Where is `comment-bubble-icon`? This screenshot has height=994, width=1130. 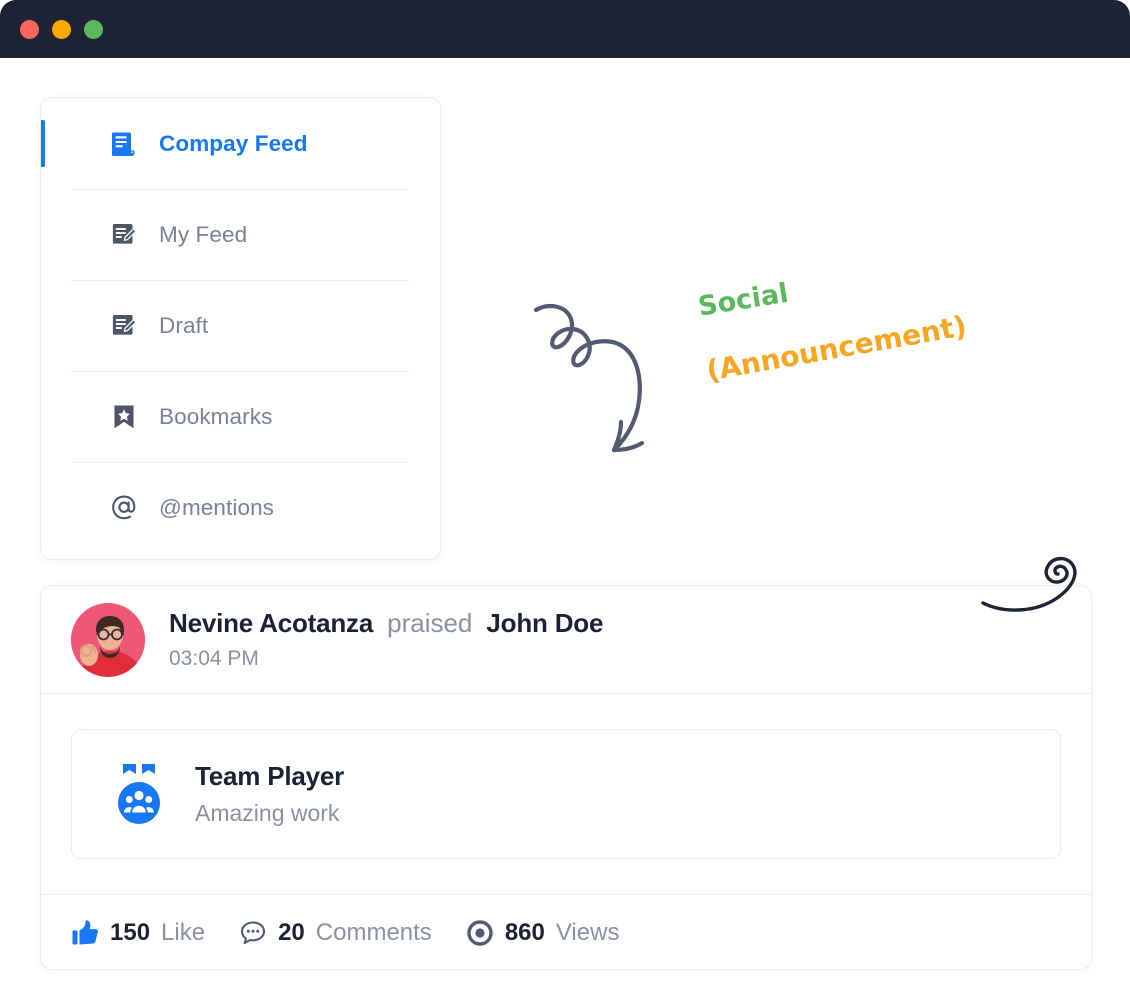
comment-bubble-icon is located at coordinates (253, 933).